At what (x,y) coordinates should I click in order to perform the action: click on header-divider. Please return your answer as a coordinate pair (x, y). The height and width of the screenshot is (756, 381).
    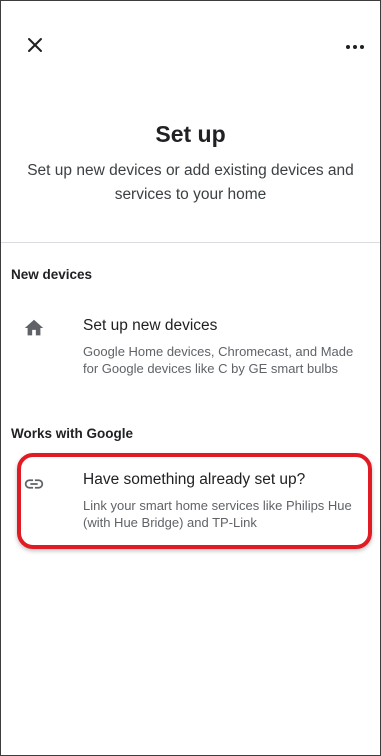
    Looking at the image, I should click on (190, 242).